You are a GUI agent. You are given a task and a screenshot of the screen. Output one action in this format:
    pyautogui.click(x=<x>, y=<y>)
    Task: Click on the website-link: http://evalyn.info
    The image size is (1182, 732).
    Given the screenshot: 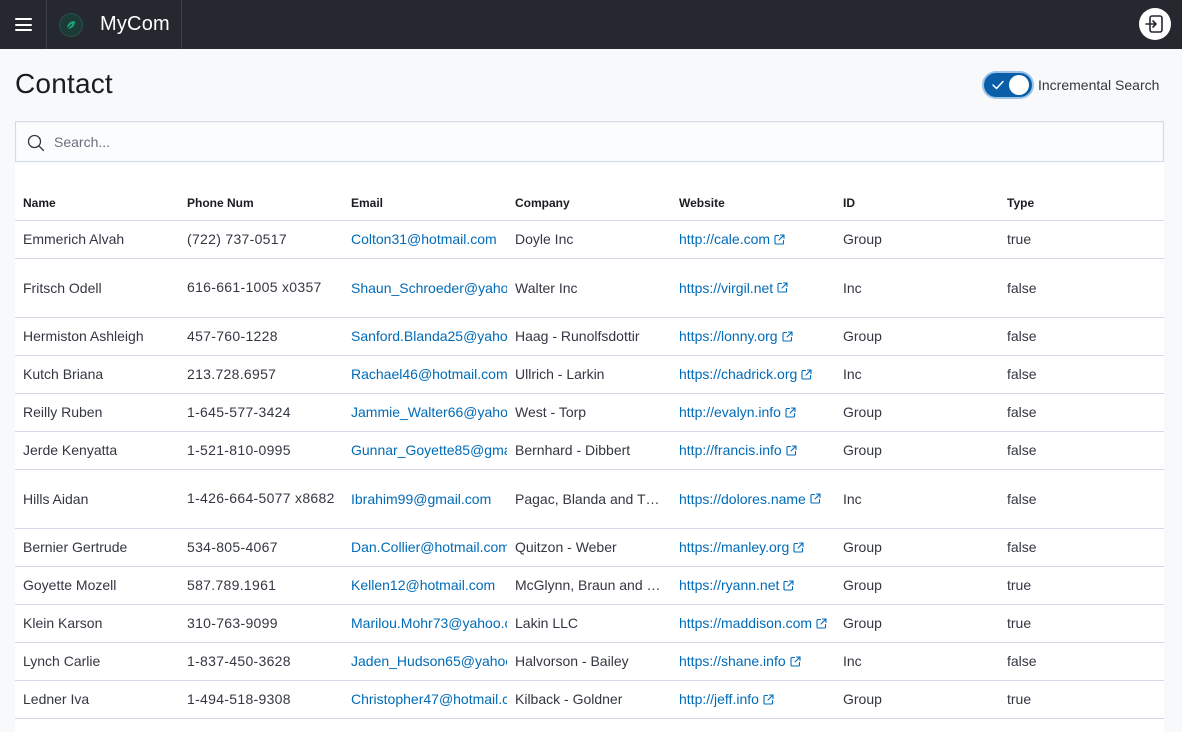 What is the action you would take?
    pyautogui.click(x=737, y=412)
    